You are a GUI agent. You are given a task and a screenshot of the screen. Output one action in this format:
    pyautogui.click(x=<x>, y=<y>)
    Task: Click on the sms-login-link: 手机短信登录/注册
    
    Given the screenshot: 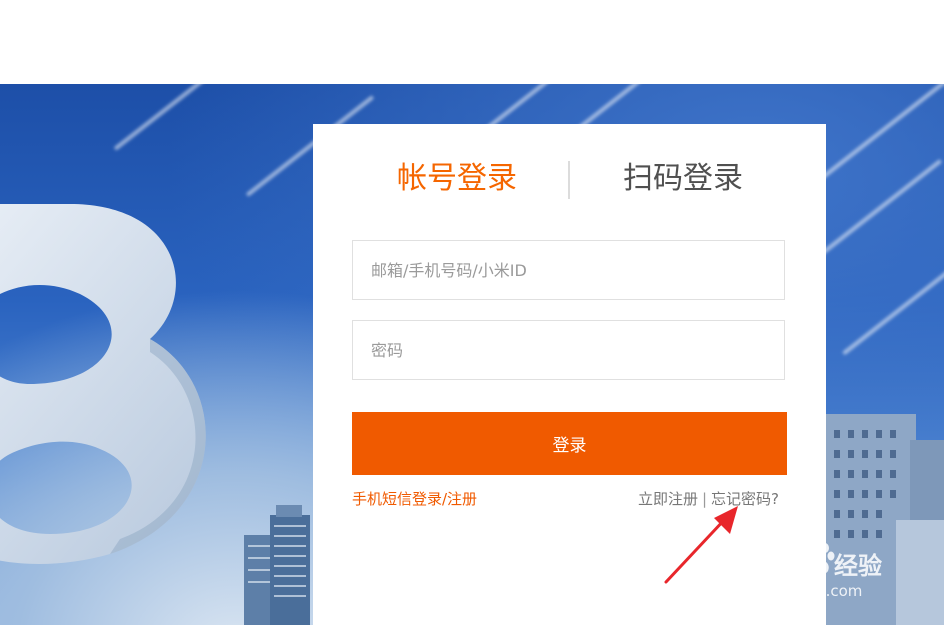 What is the action you would take?
    pyautogui.click(x=414, y=499)
    